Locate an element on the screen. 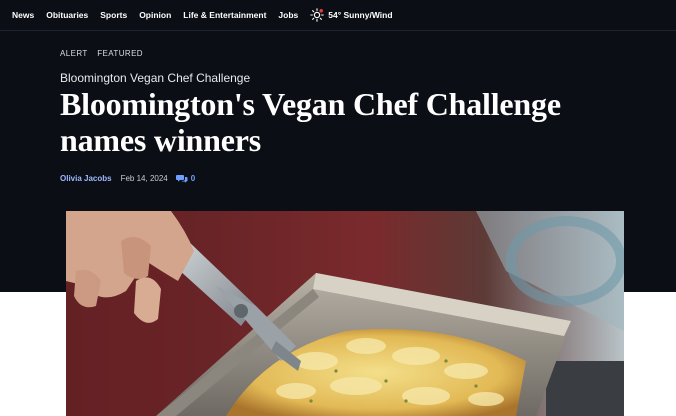 This screenshot has width=676, height=416. nav-item-opinion: Opinion is located at coordinates (155, 15).